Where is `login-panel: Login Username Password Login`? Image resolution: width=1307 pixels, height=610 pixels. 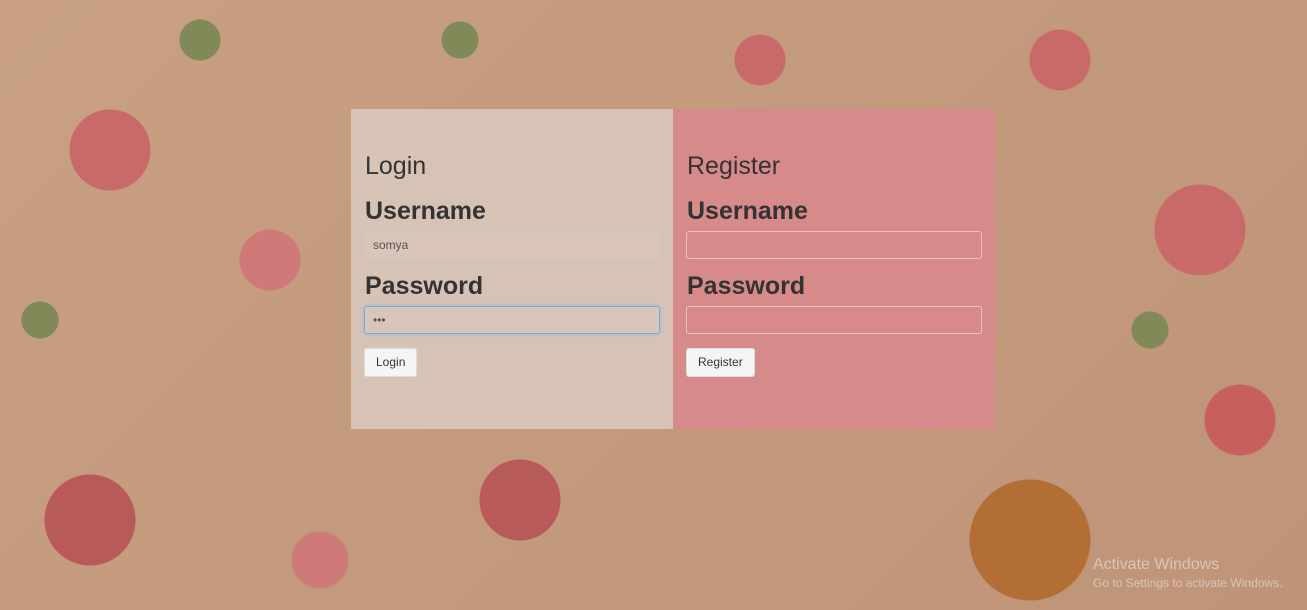 login-panel: Login Username Password Login is located at coordinates (512, 269).